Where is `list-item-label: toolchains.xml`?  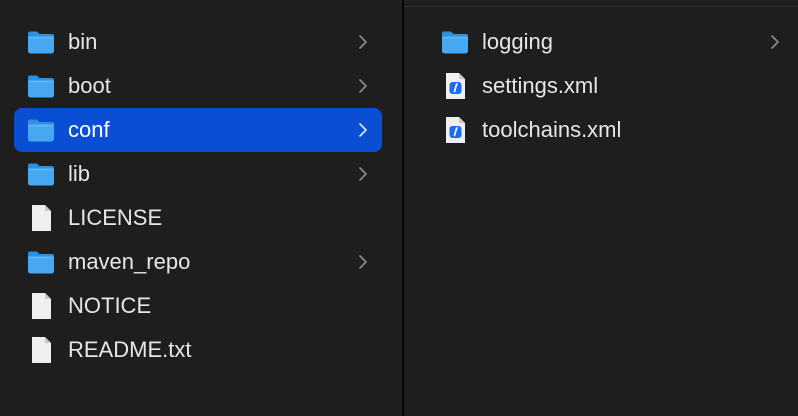
list-item-label: toolchains.xml is located at coordinates (552, 129).